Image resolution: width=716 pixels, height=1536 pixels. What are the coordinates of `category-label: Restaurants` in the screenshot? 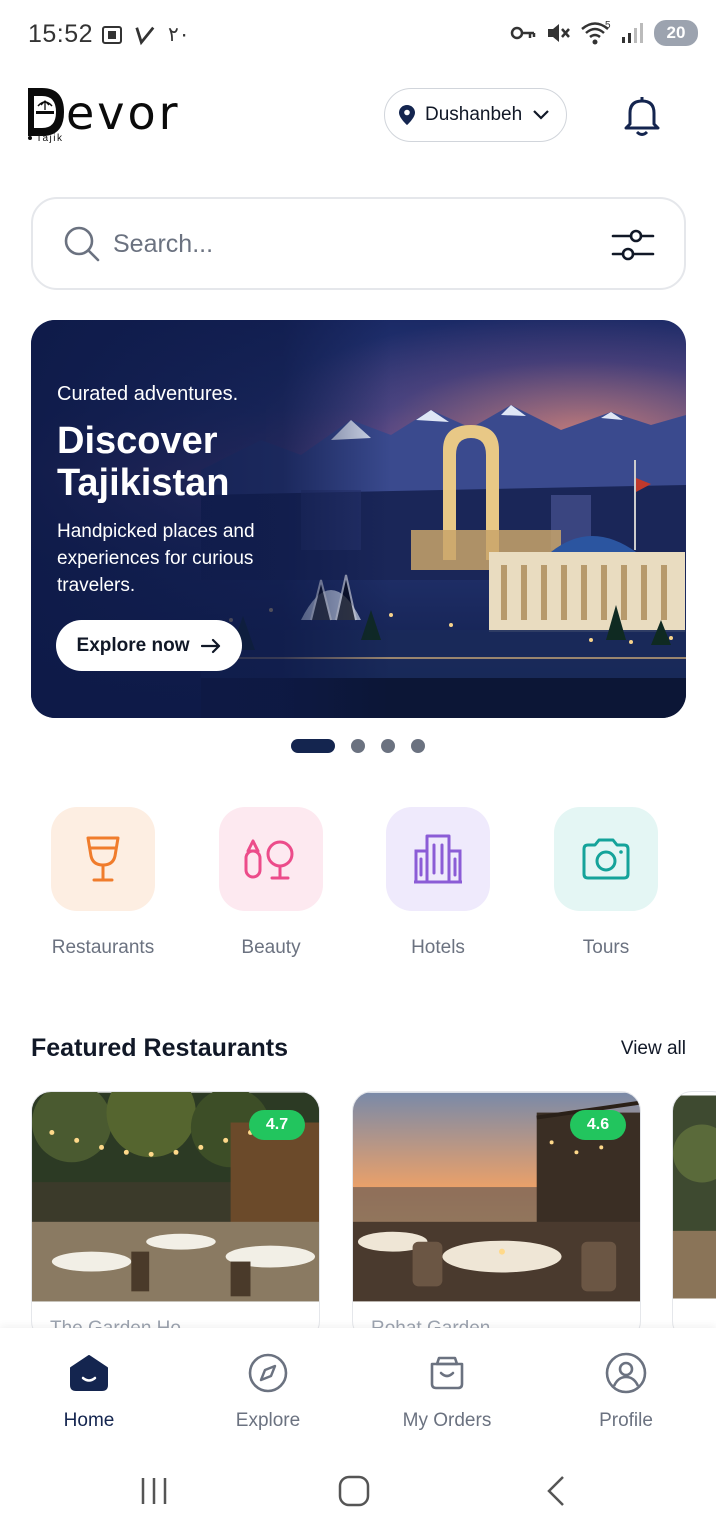 It's located at (103, 947).